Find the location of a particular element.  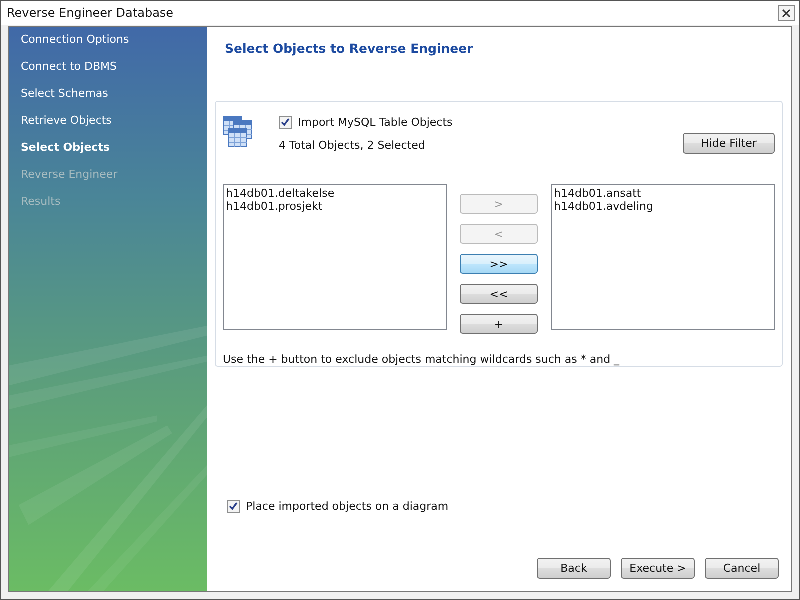

step-item: Connect to DBMS is located at coordinates (69, 67).